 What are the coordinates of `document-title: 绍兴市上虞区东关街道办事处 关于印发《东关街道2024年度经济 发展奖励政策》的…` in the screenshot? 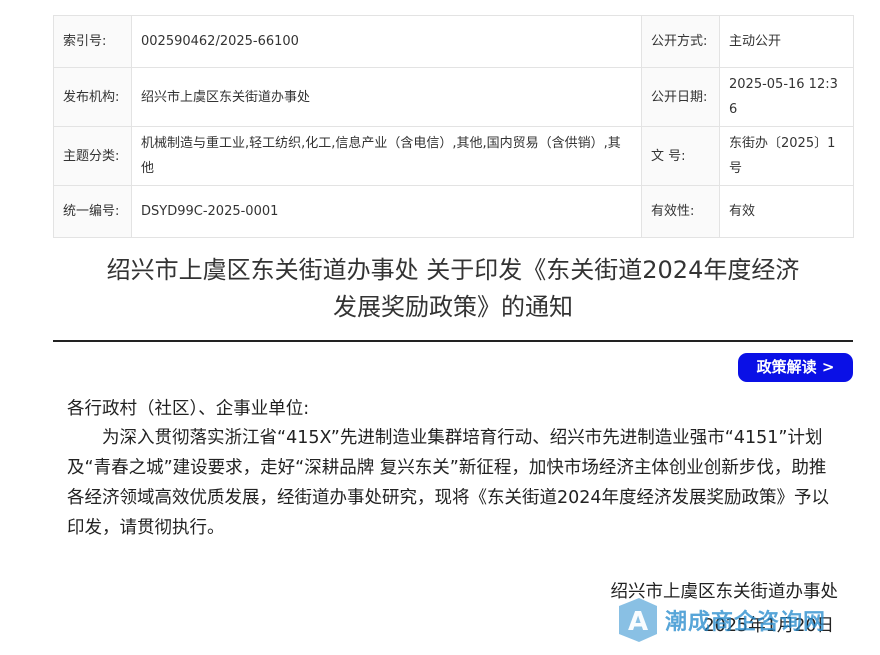 It's located at (453, 289).